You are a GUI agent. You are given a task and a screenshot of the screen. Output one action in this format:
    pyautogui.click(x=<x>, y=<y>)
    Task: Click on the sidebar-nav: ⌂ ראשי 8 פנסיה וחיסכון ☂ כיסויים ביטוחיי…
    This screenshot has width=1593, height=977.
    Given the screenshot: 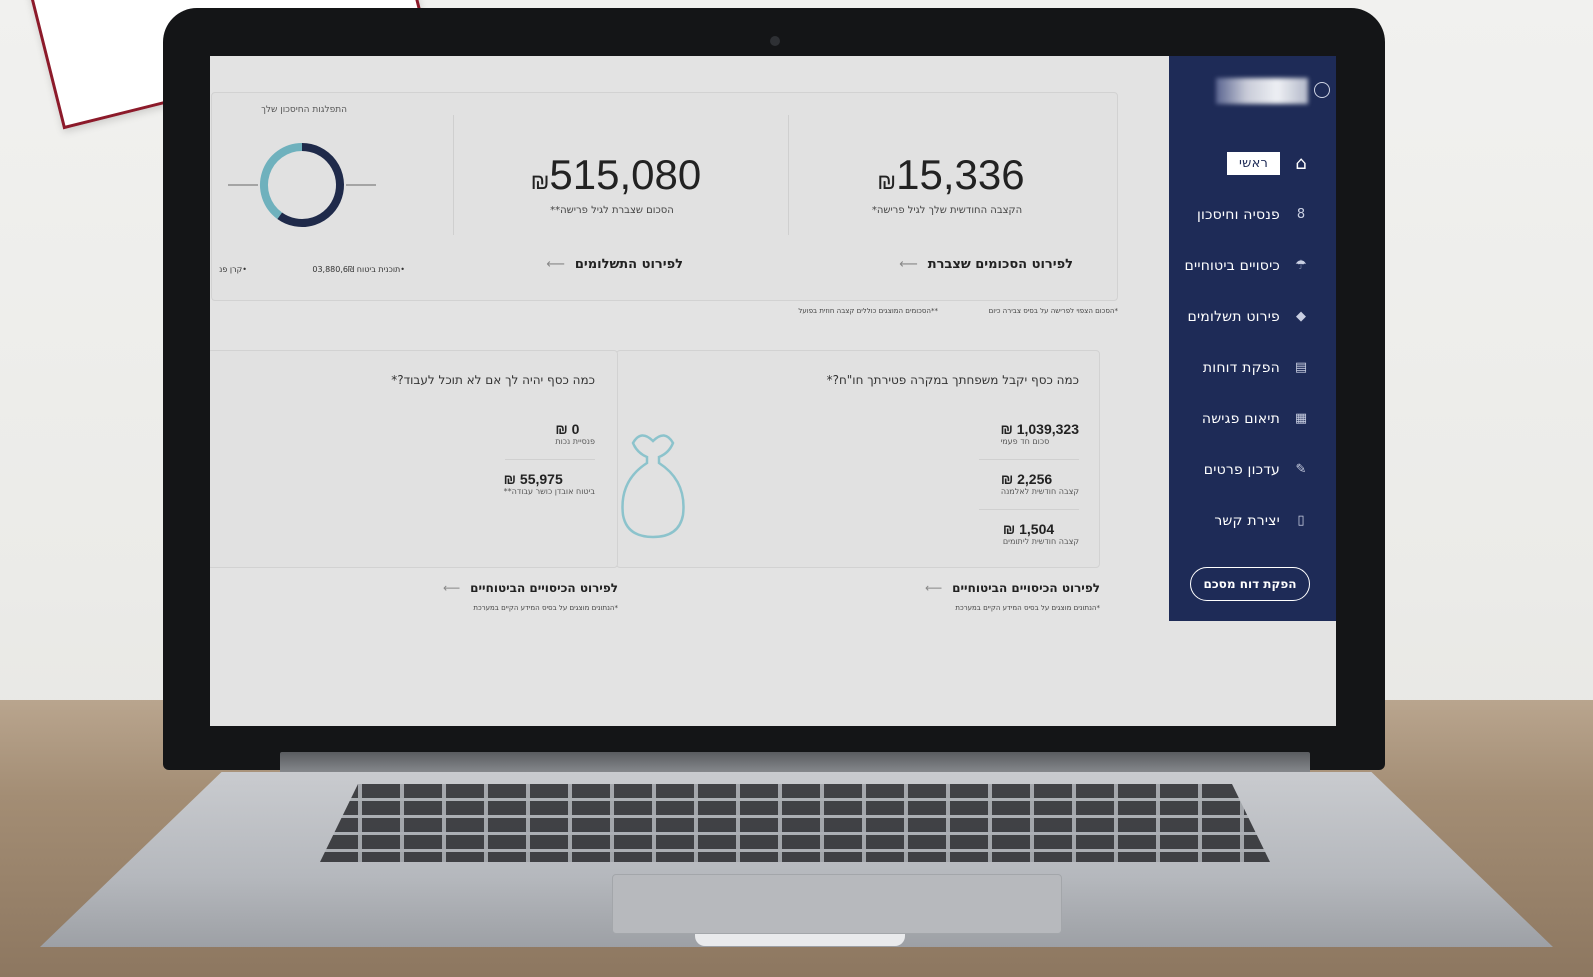 What is the action you would take?
    pyautogui.click(x=1252, y=342)
    